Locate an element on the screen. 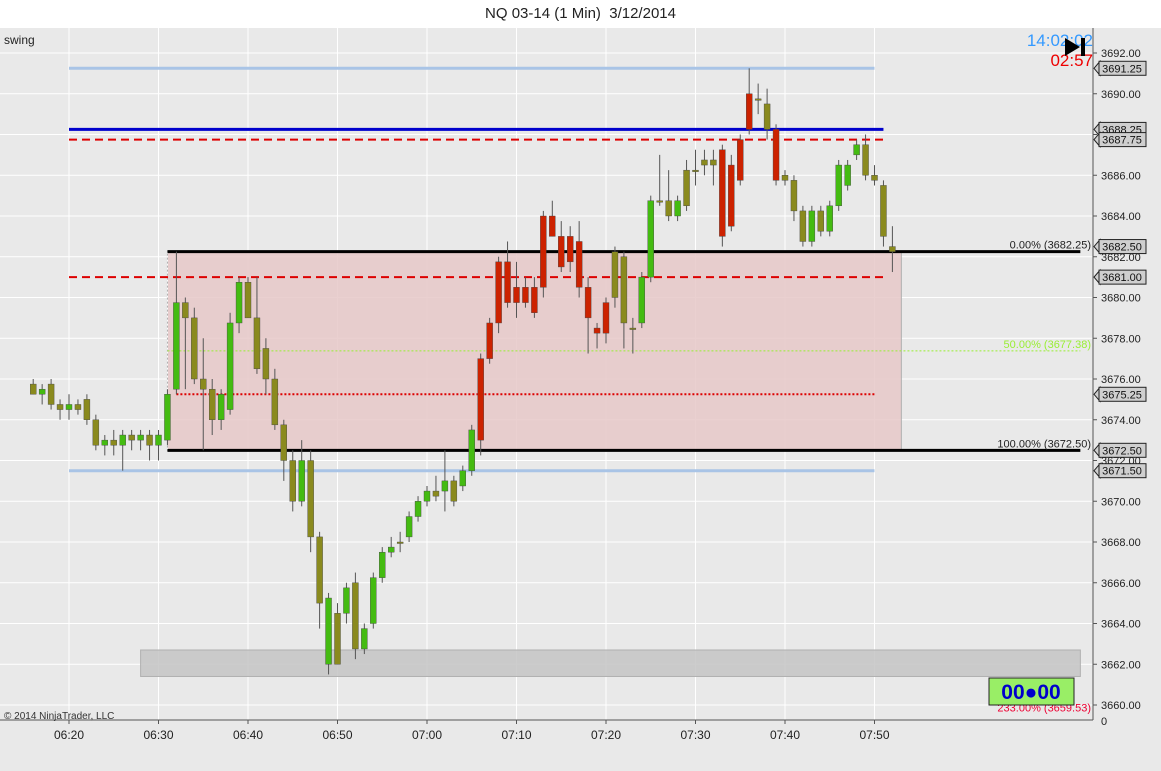 The height and width of the screenshot is (771, 1161). price-badge: 3675.25 is located at coordinates (1120, 394).